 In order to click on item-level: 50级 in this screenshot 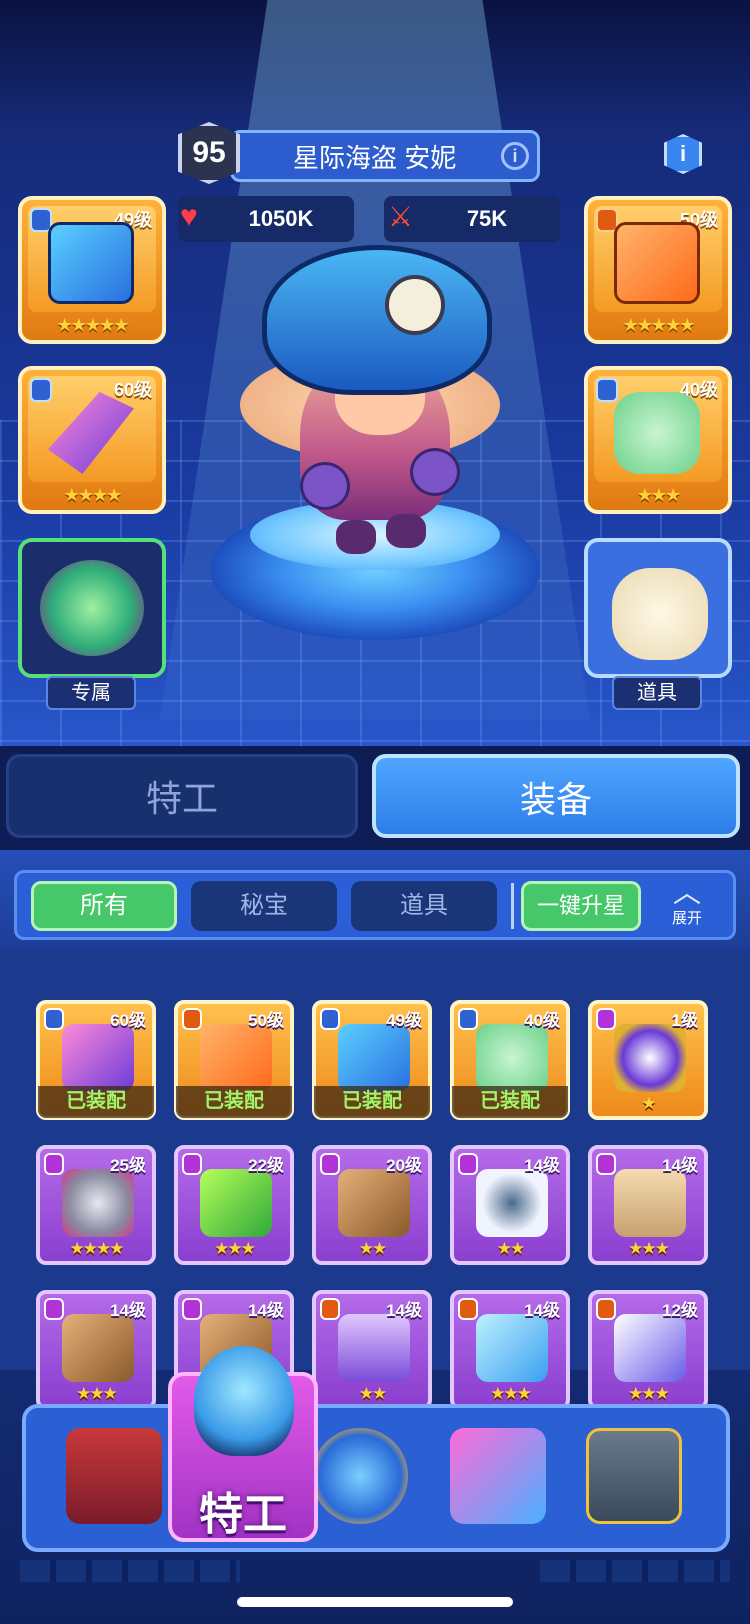, I will do `click(266, 1020)`.